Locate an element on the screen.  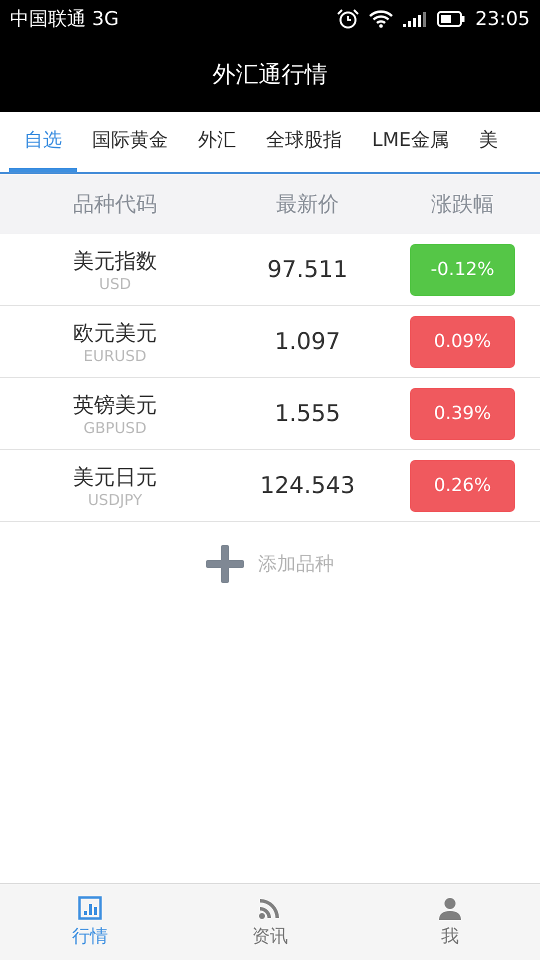
app-title: 外汇通行情 is located at coordinates (270, 75).